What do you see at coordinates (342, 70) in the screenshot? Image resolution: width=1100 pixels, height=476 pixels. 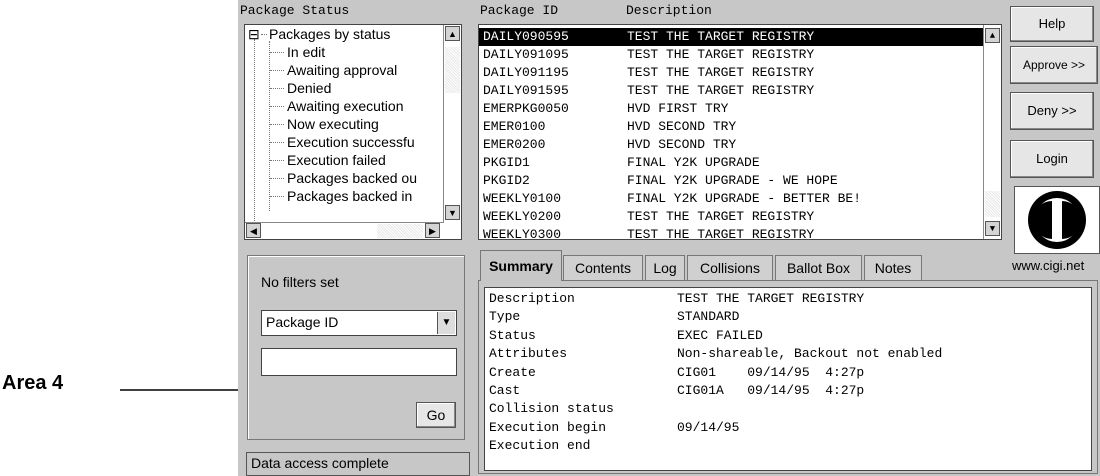 I see `tree-item: Awaiting approval` at bounding box center [342, 70].